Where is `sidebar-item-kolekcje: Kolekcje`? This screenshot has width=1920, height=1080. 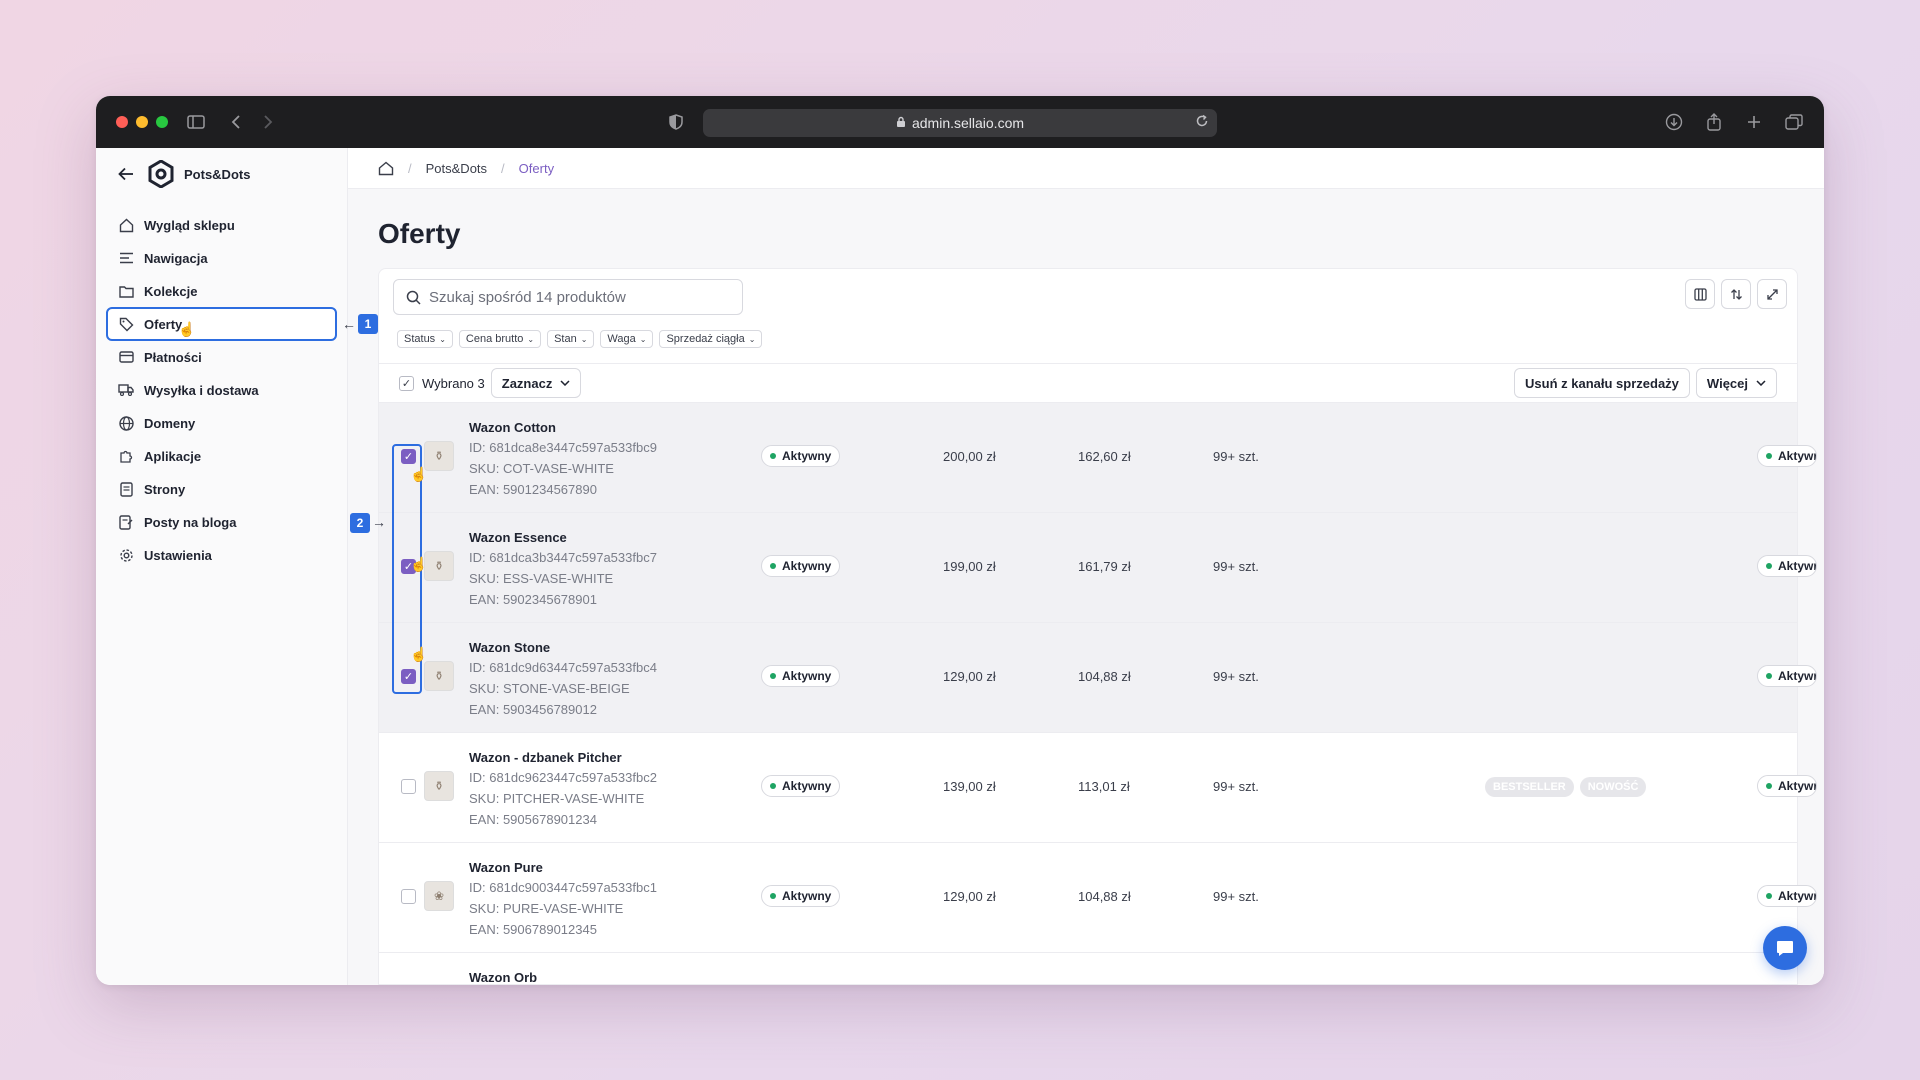 sidebar-item-kolekcje: Kolekcje is located at coordinates (221, 291).